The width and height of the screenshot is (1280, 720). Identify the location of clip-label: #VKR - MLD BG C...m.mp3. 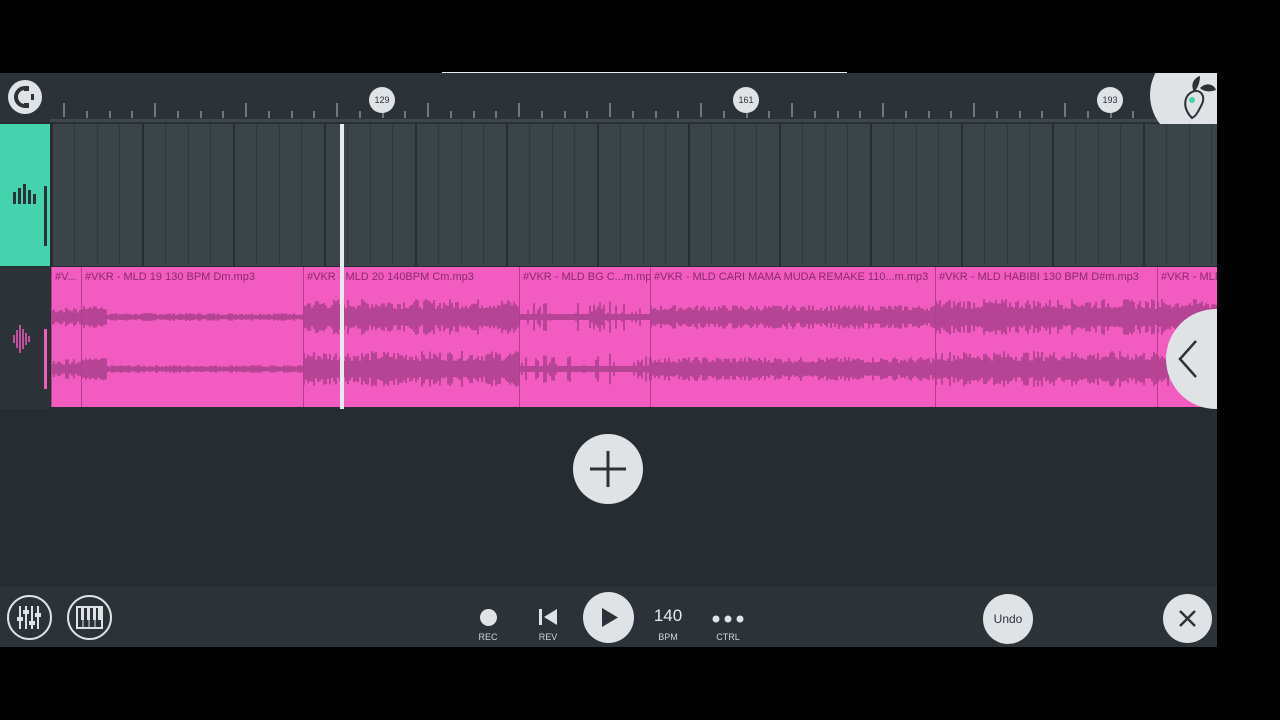
(587, 277).